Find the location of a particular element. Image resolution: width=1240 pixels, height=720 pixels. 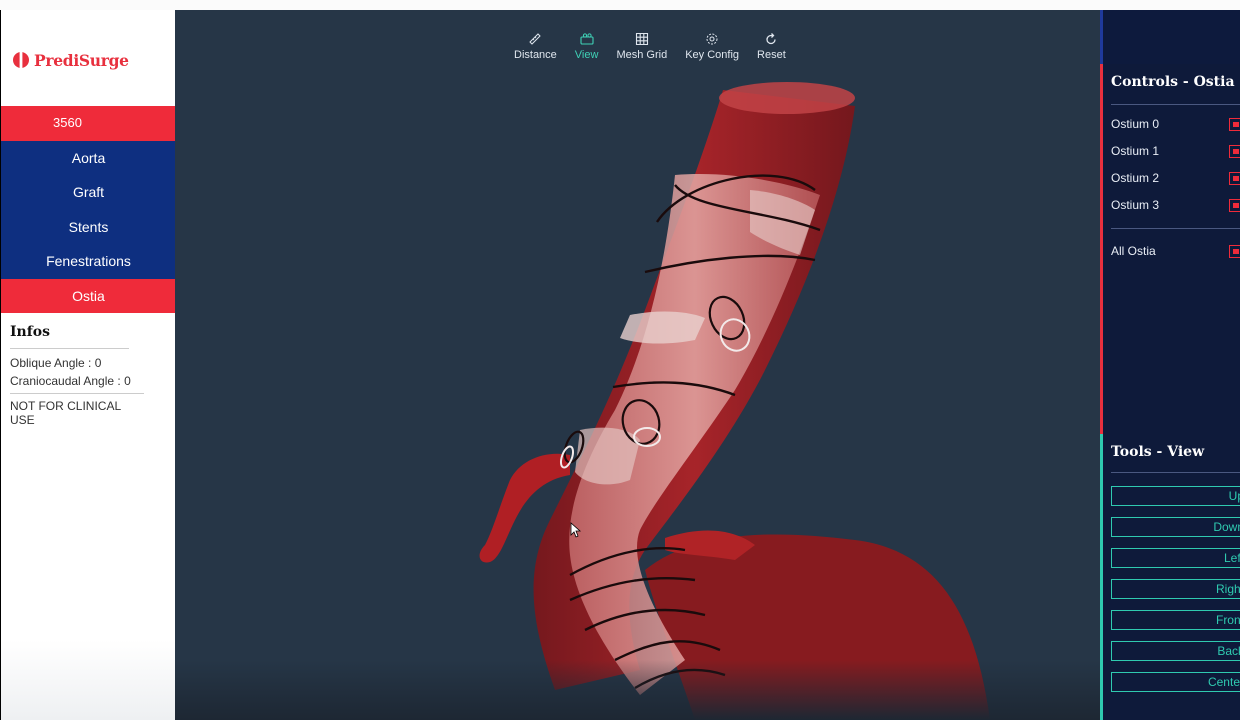

brand-logo-icon is located at coordinates (21, 60).